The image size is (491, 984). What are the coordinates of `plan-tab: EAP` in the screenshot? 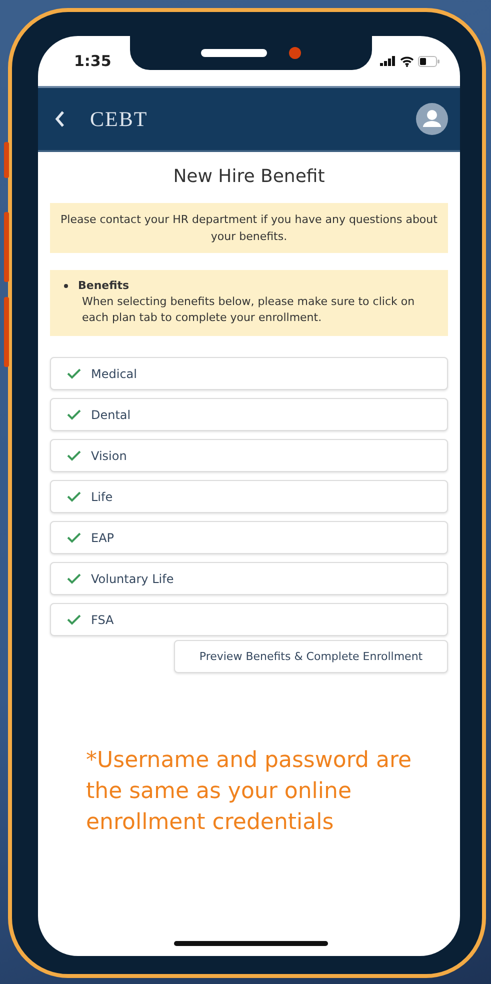 It's located at (249, 537).